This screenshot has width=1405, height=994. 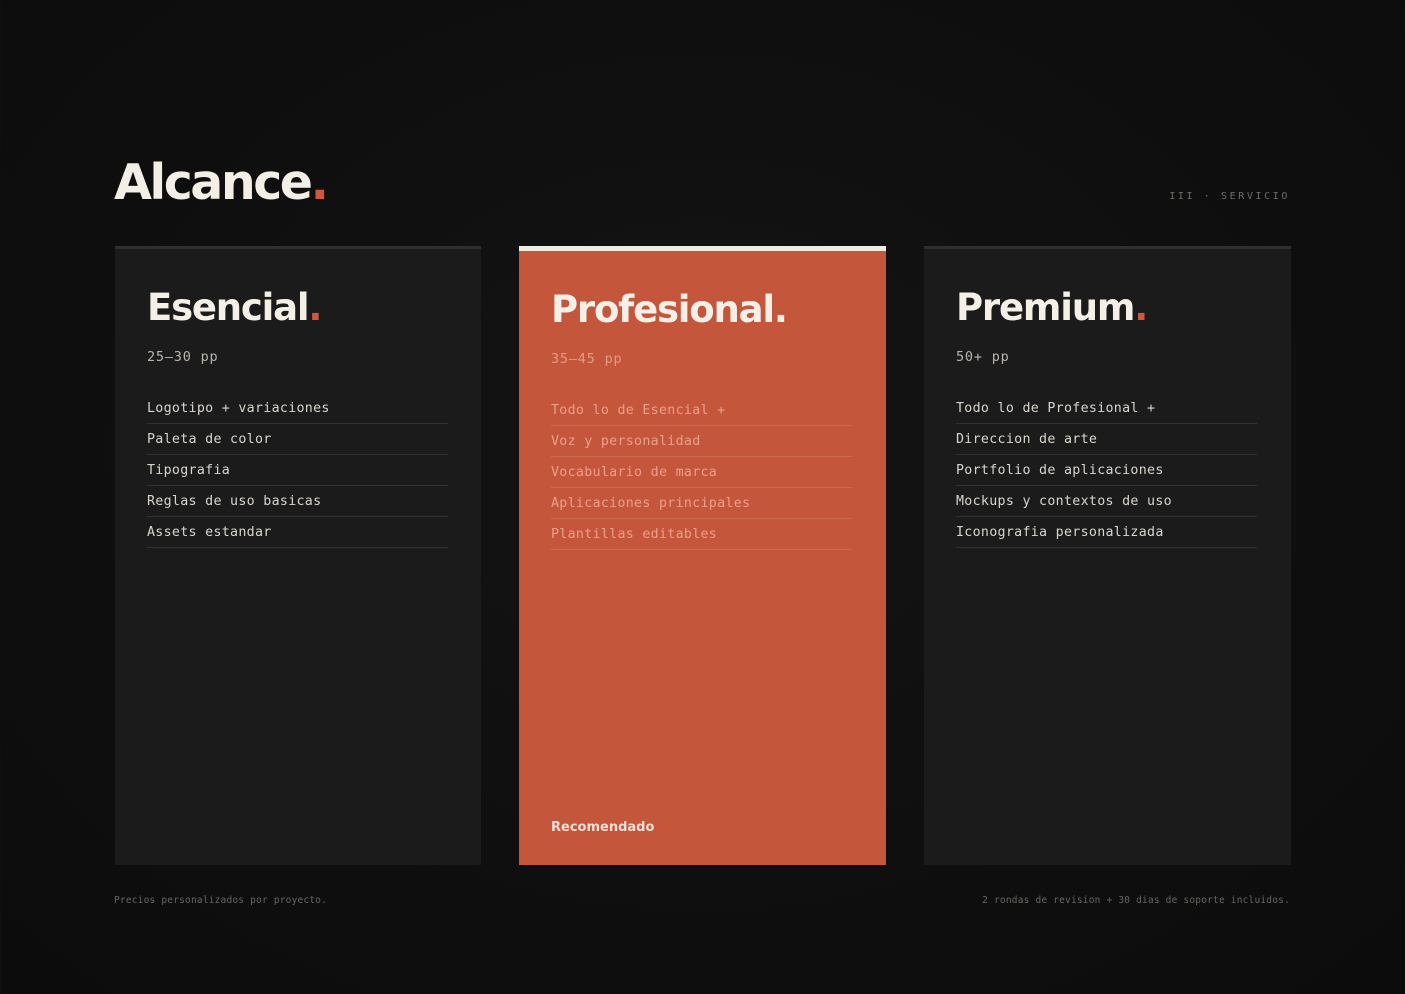 What do you see at coordinates (228, 307) in the screenshot?
I see `plan-title-text: Esencial` at bounding box center [228, 307].